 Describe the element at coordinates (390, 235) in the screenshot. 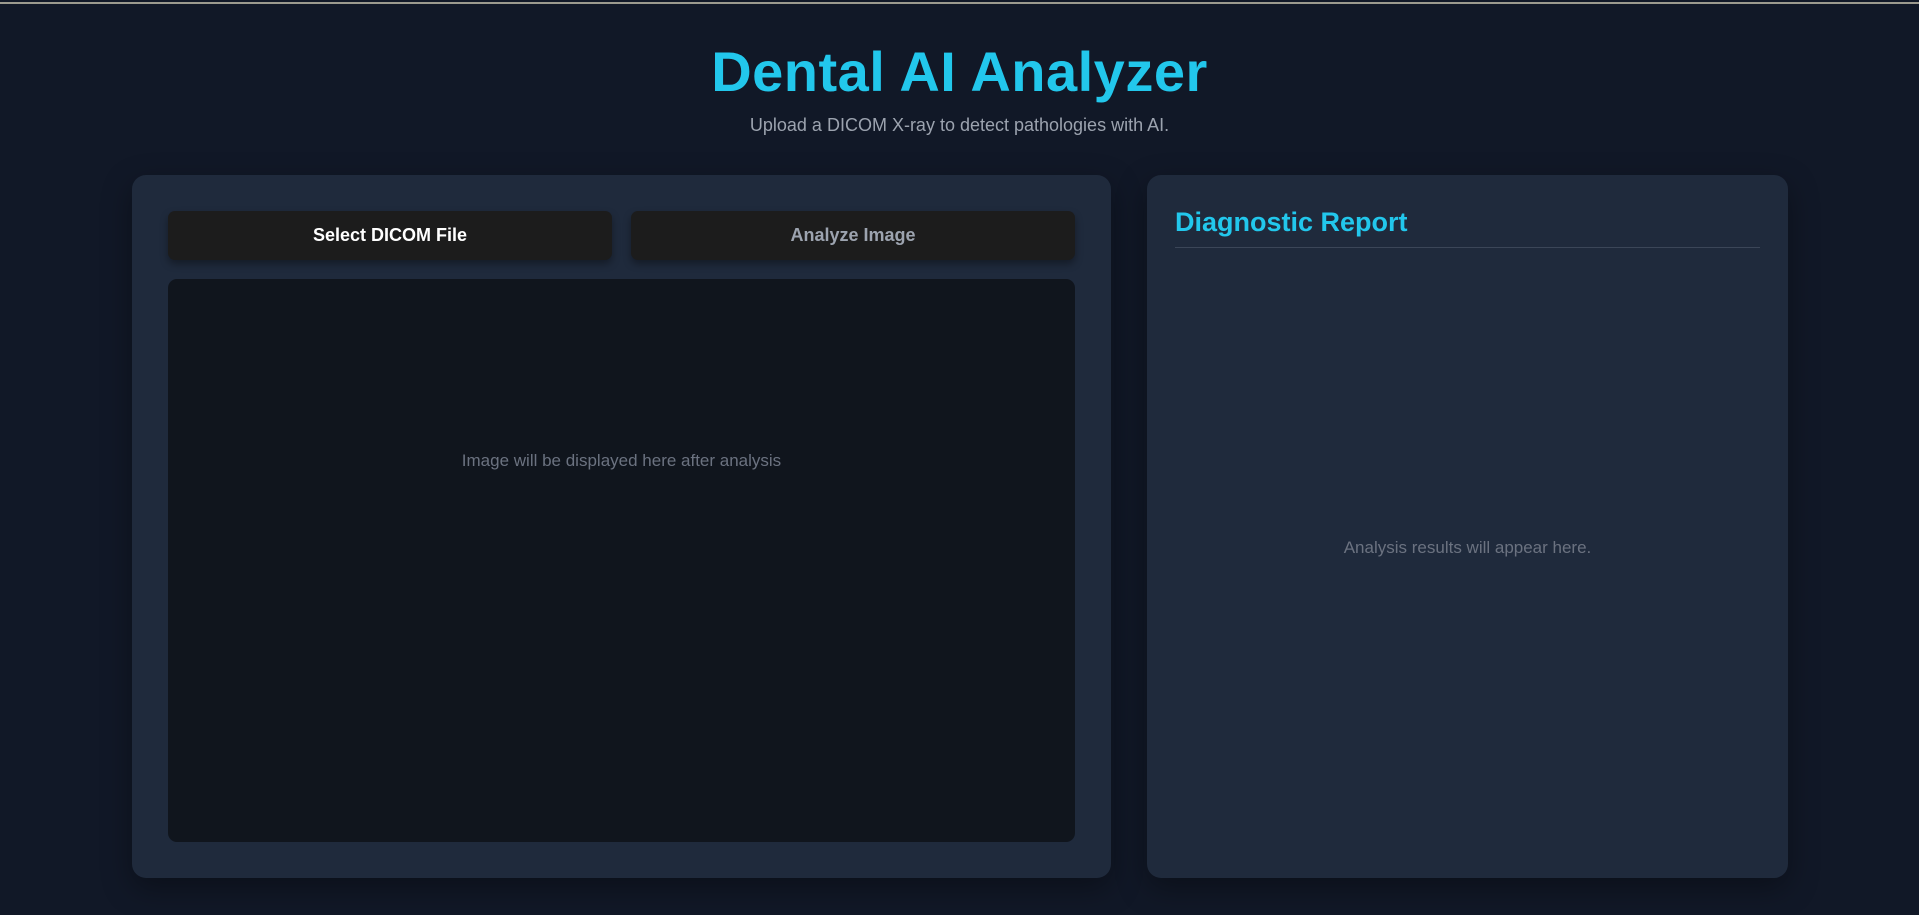

I see `select-dicom-file-button: Select DICOM File` at that location.